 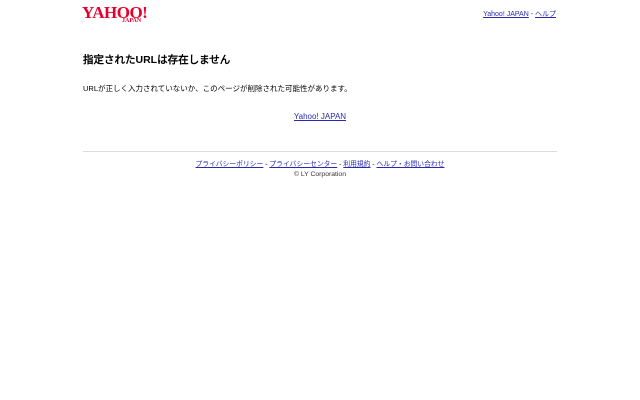 I want to click on yahoo-japan-link: Yahoo! JAPAN, so click(x=506, y=14).